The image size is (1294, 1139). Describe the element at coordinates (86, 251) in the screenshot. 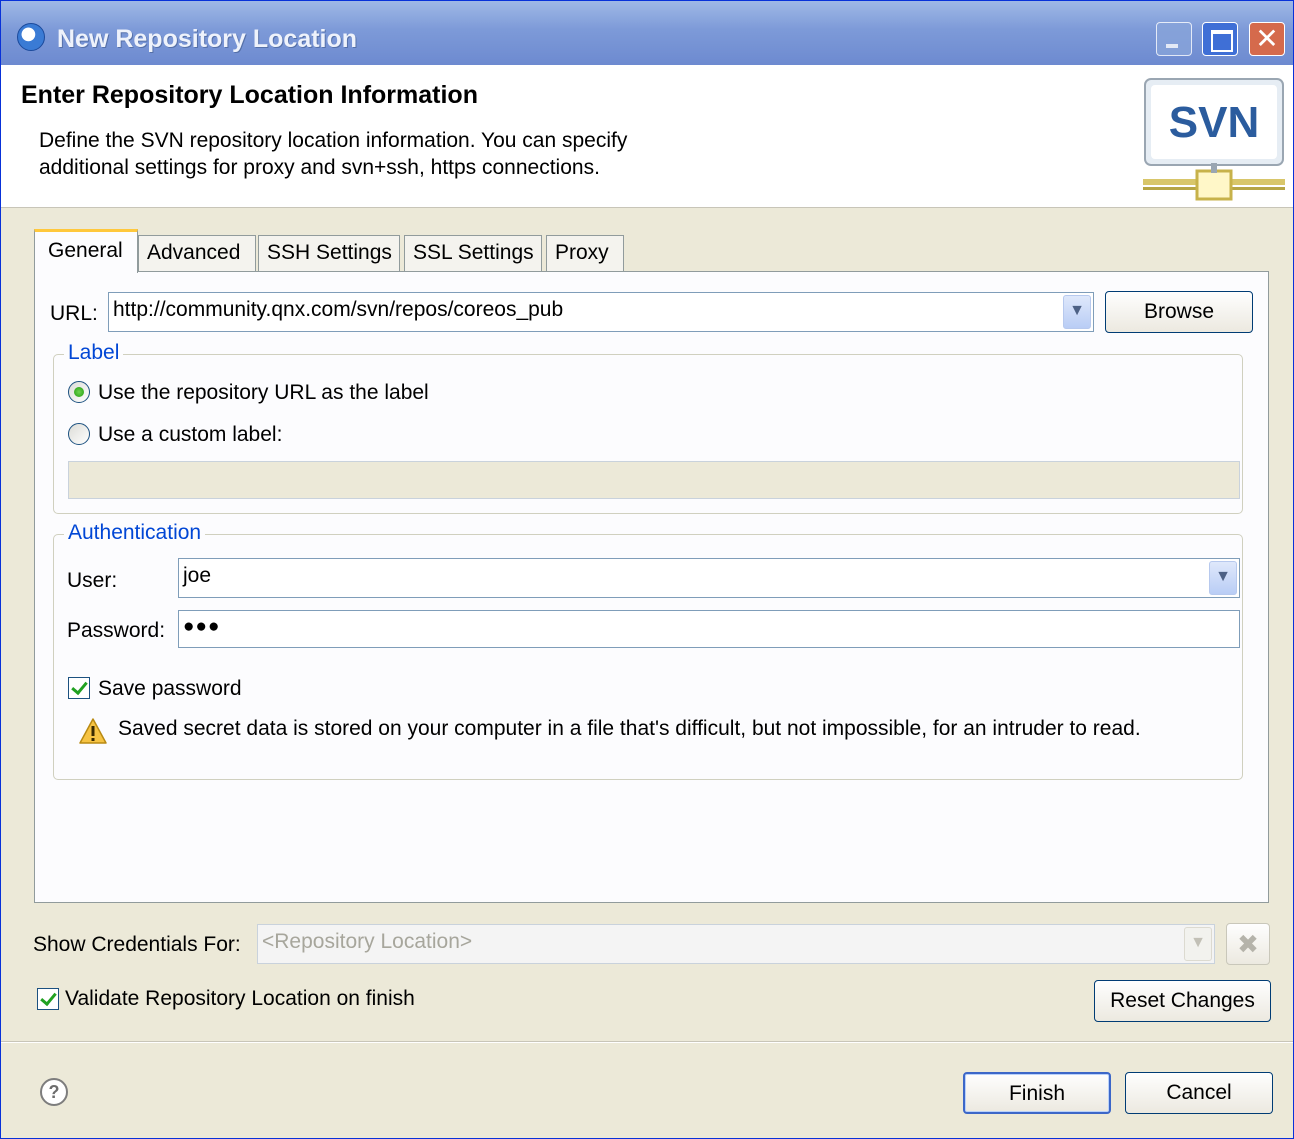

I see `tab-general: General` at that location.